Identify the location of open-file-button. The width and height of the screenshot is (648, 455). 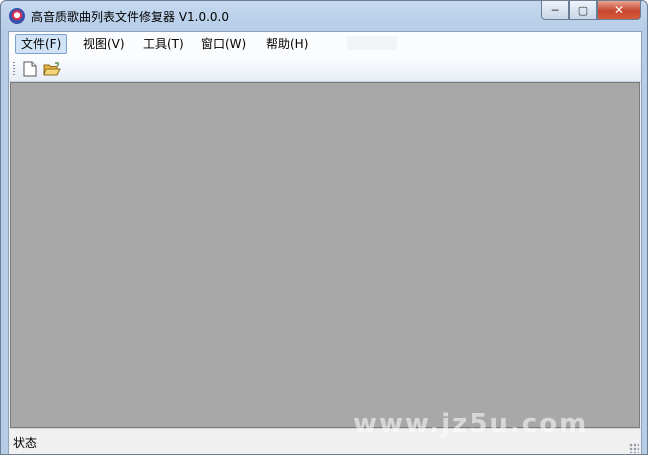
(52, 69).